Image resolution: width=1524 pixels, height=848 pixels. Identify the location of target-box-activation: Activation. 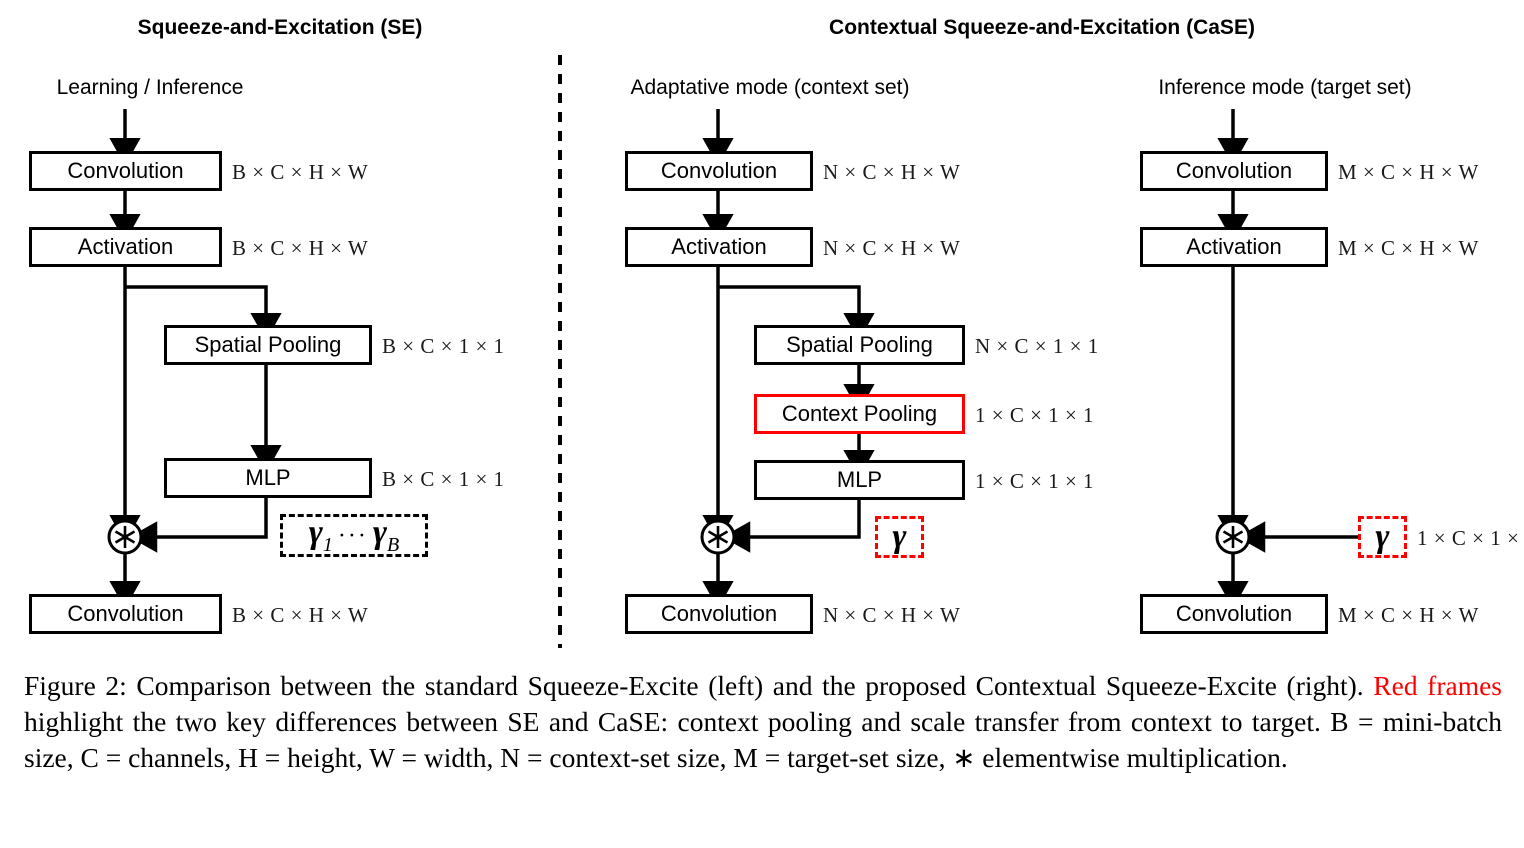
(1234, 247).